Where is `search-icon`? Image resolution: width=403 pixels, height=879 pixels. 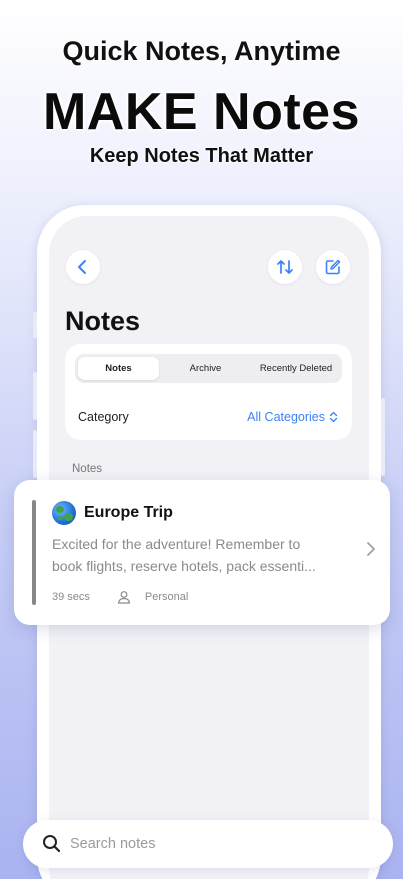
search-icon is located at coordinates (52, 844).